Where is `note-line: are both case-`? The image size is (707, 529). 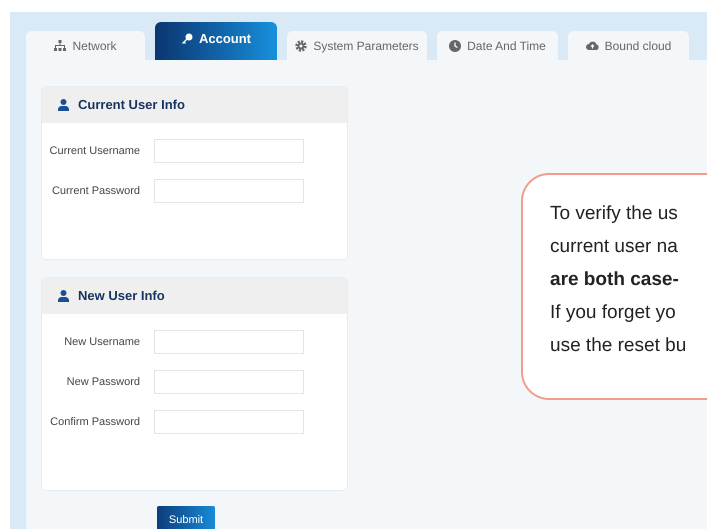
note-line: are both case- is located at coordinates (615, 280).